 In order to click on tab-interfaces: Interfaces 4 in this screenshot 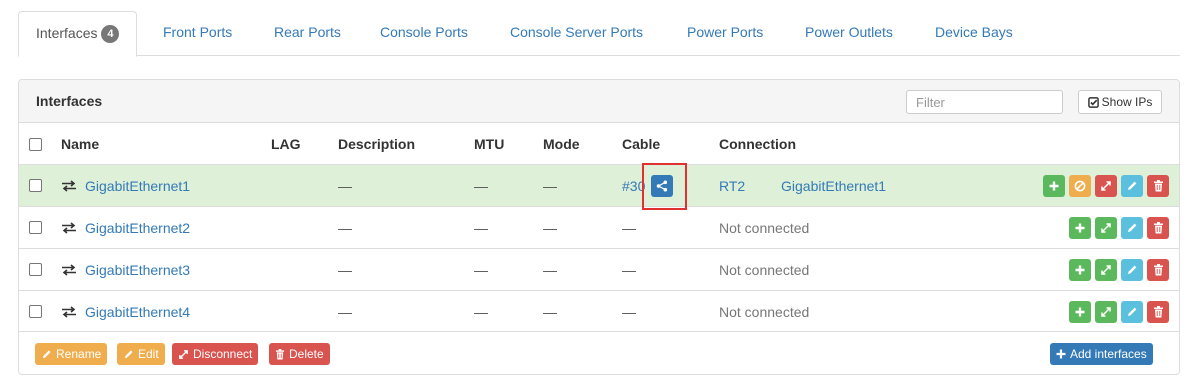, I will do `click(78, 34)`.